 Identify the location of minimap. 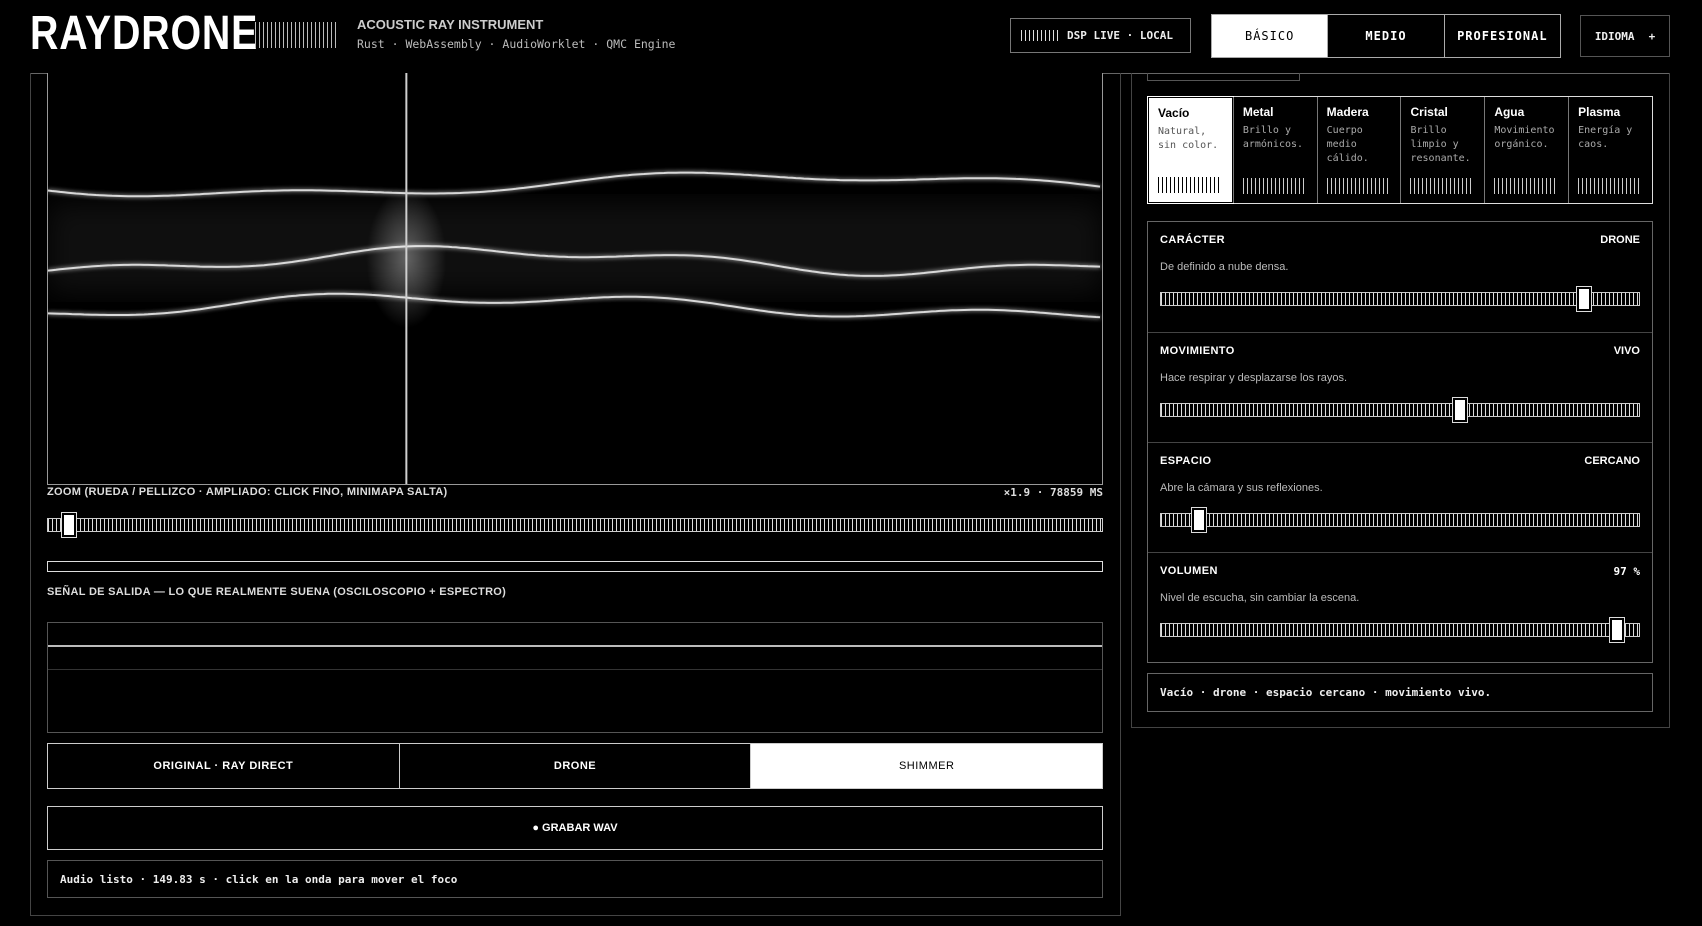
(575, 566).